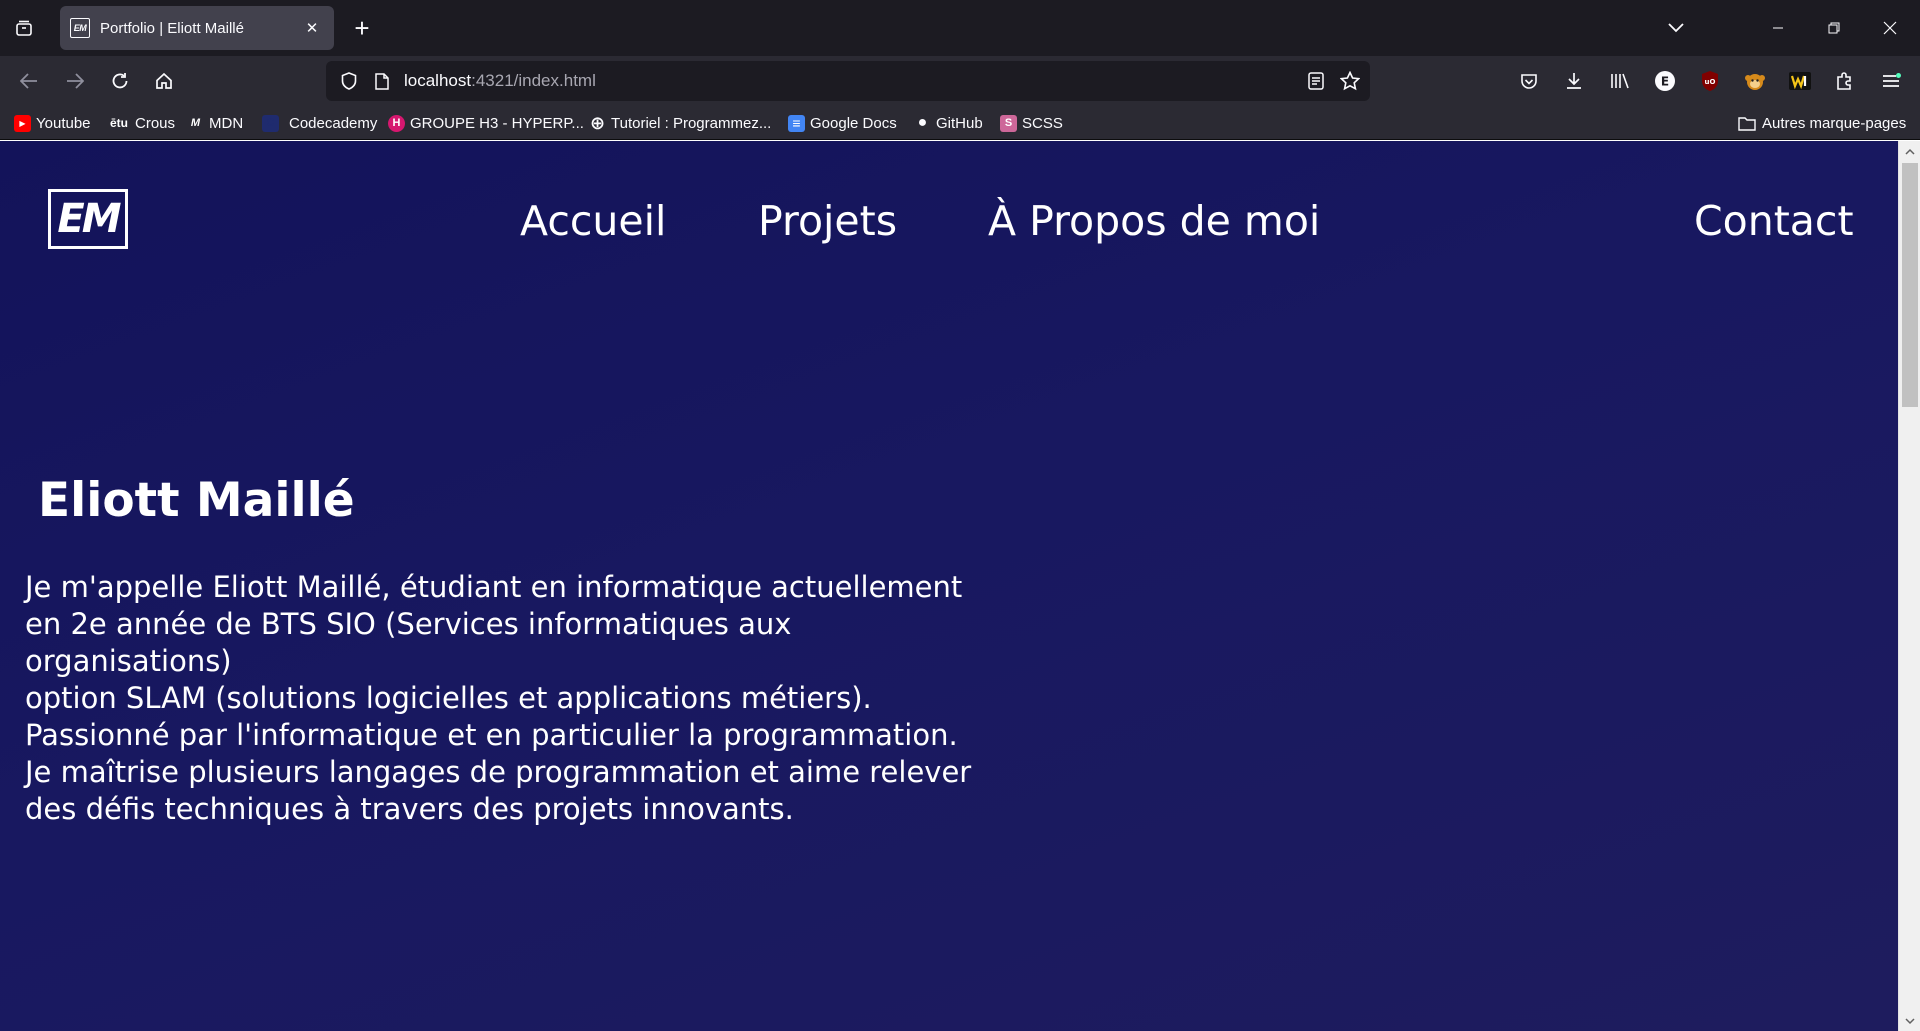 The image size is (1920, 1031). I want to click on bookmark-label: Google Docs, so click(853, 123).